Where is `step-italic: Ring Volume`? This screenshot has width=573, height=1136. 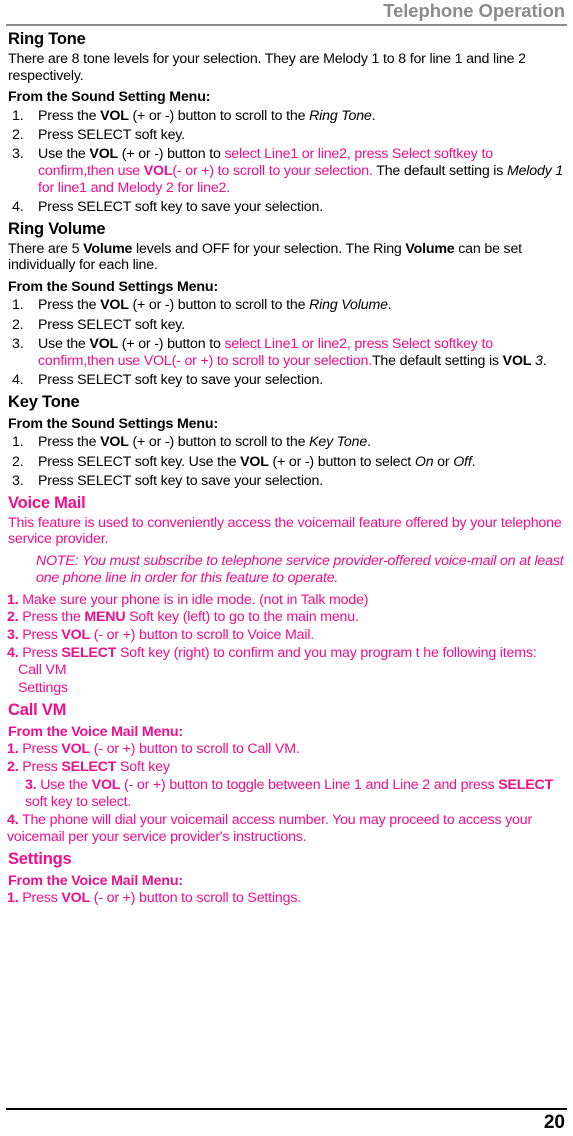 step-italic: Ring Volume is located at coordinates (348, 305).